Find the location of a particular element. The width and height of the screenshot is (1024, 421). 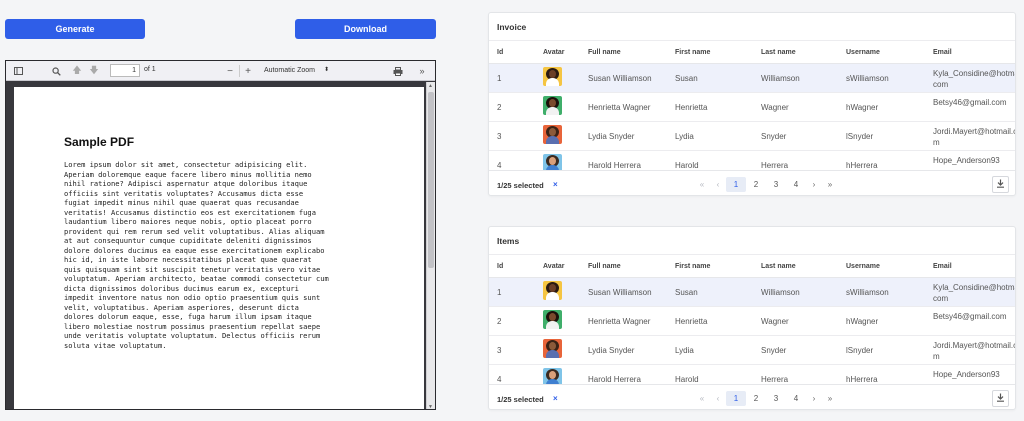

zoom-select: Automatic Zoom ⬍ is located at coordinates (297, 70).